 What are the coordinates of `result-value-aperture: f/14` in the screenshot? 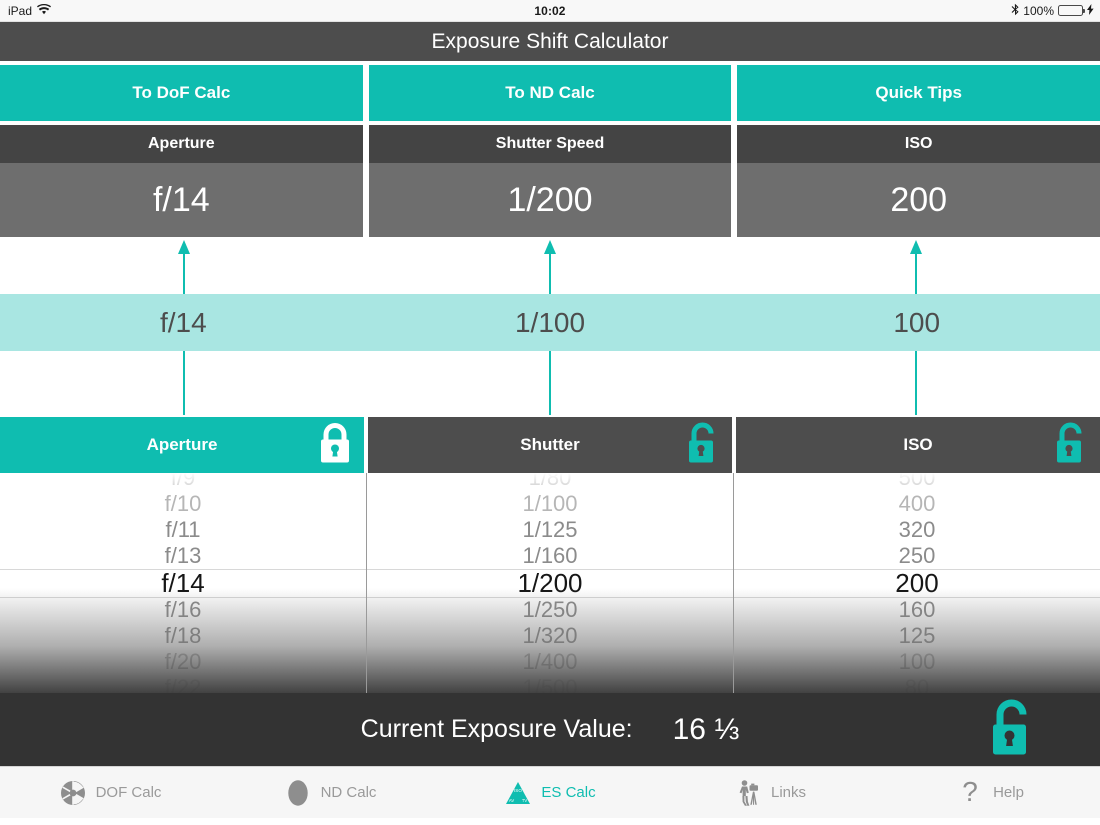 It's located at (181, 200).